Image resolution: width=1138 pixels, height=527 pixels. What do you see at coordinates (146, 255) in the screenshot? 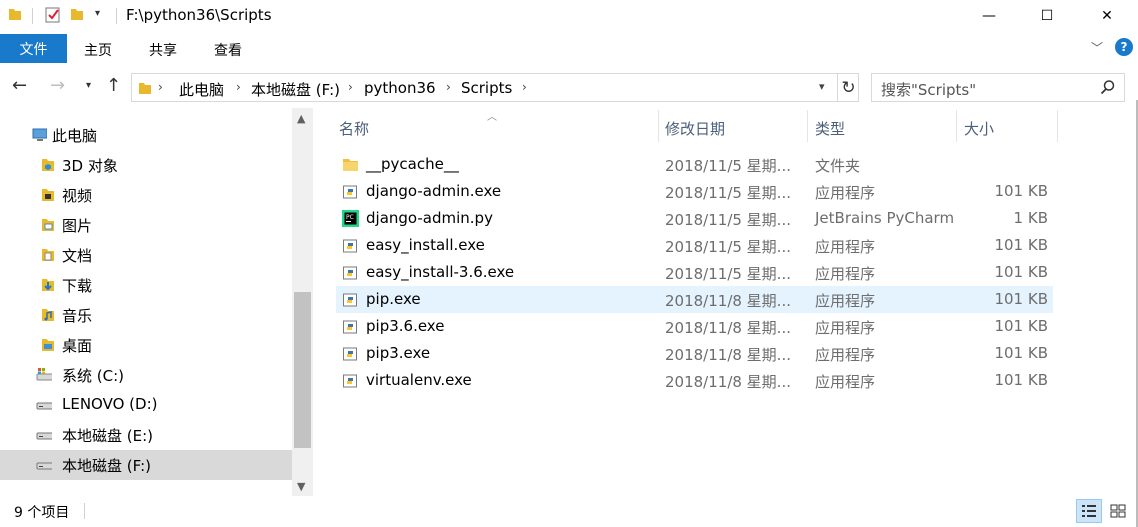
I see `nav-item-documents: 文档` at bounding box center [146, 255].